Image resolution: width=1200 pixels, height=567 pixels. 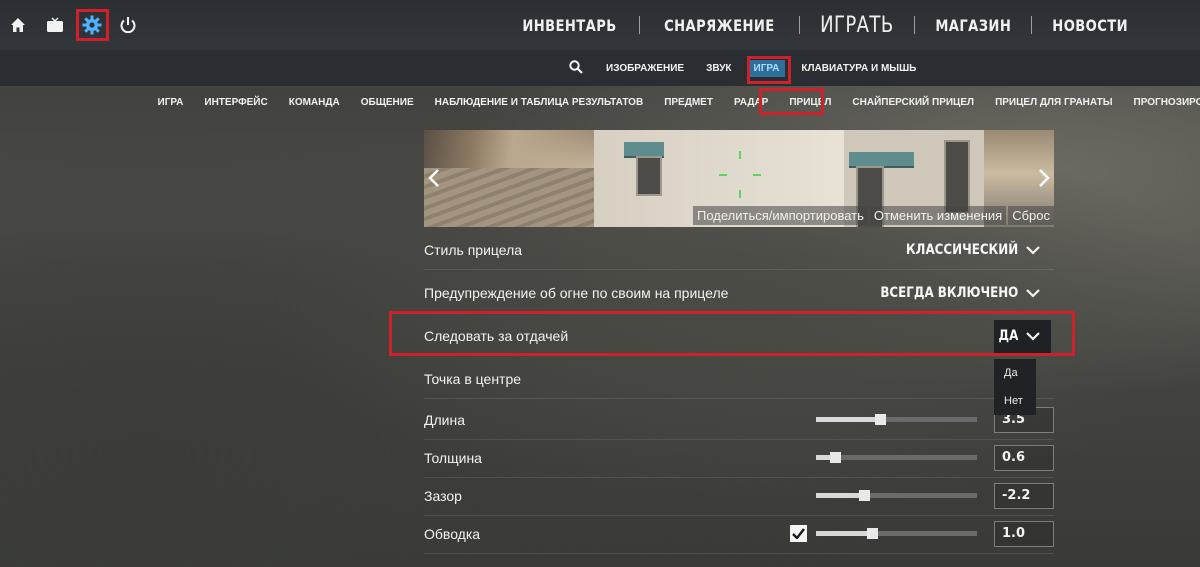 I want to click on nav-shop: МАГАЗИН, so click(x=973, y=25).